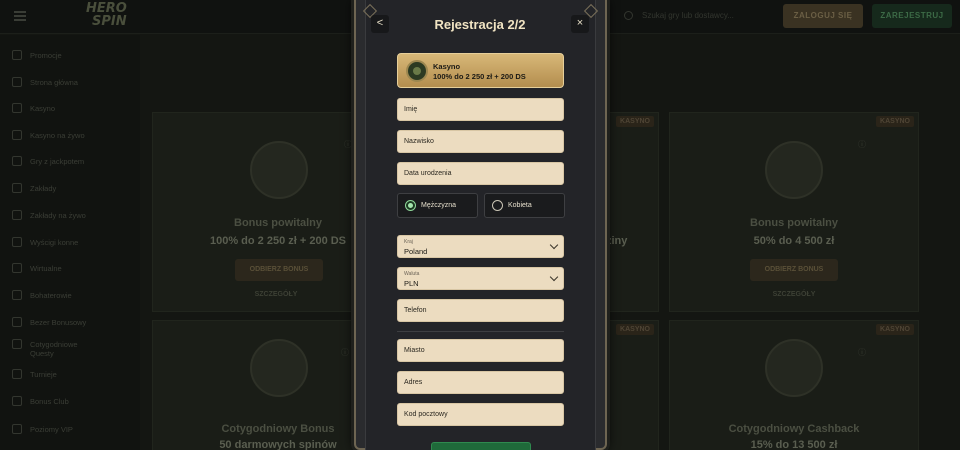  Describe the element at coordinates (480, 141) in the screenshot. I see `last-name-field: Nazwisko` at that location.